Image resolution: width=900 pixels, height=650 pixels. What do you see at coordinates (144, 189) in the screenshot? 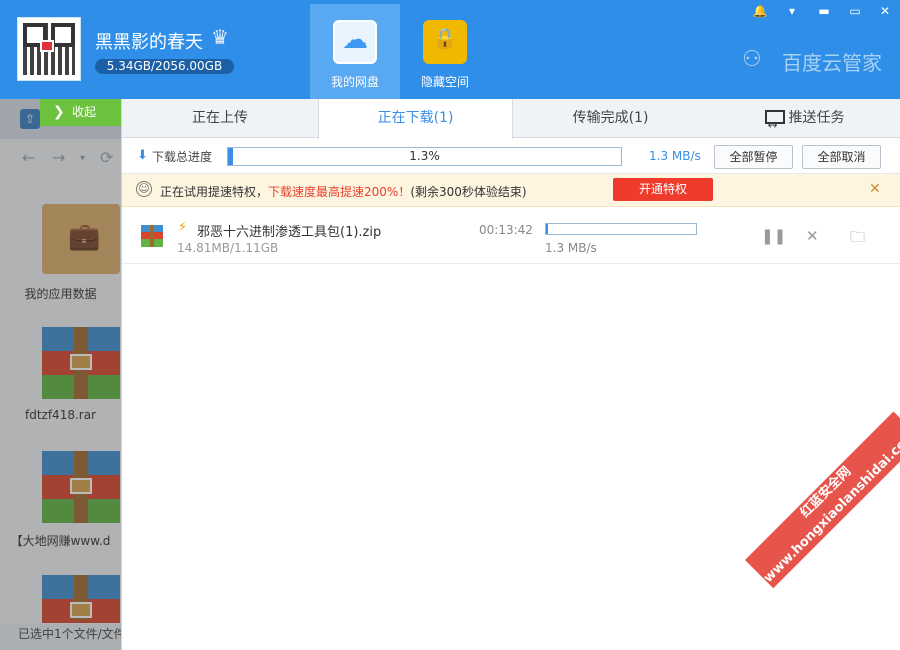
I see `smiley-icon: ☺` at bounding box center [144, 189].